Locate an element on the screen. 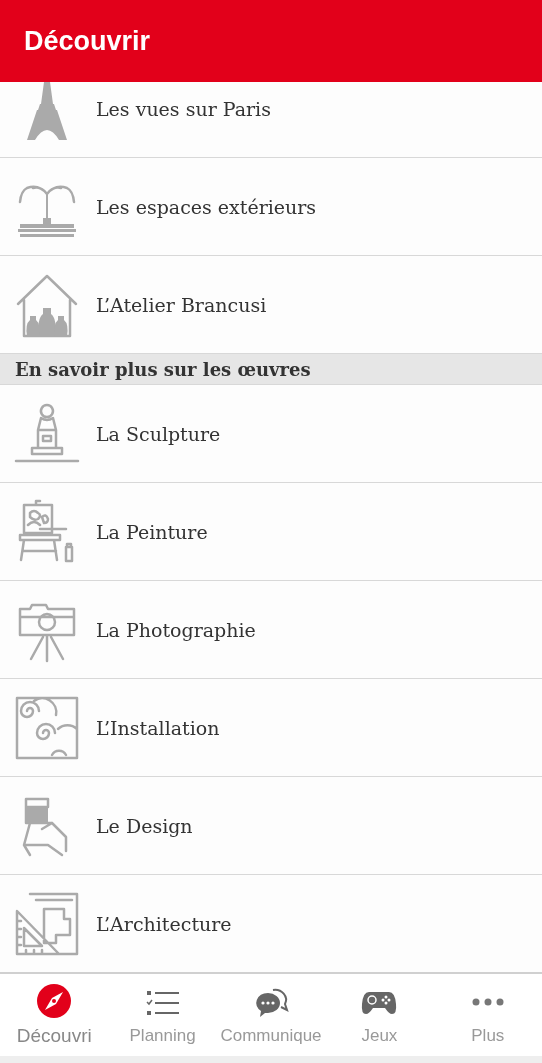 Image resolution: width=542 pixels, height=1063 pixels. list-item: Les vues sur Paris is located at coordinates (271, 120).